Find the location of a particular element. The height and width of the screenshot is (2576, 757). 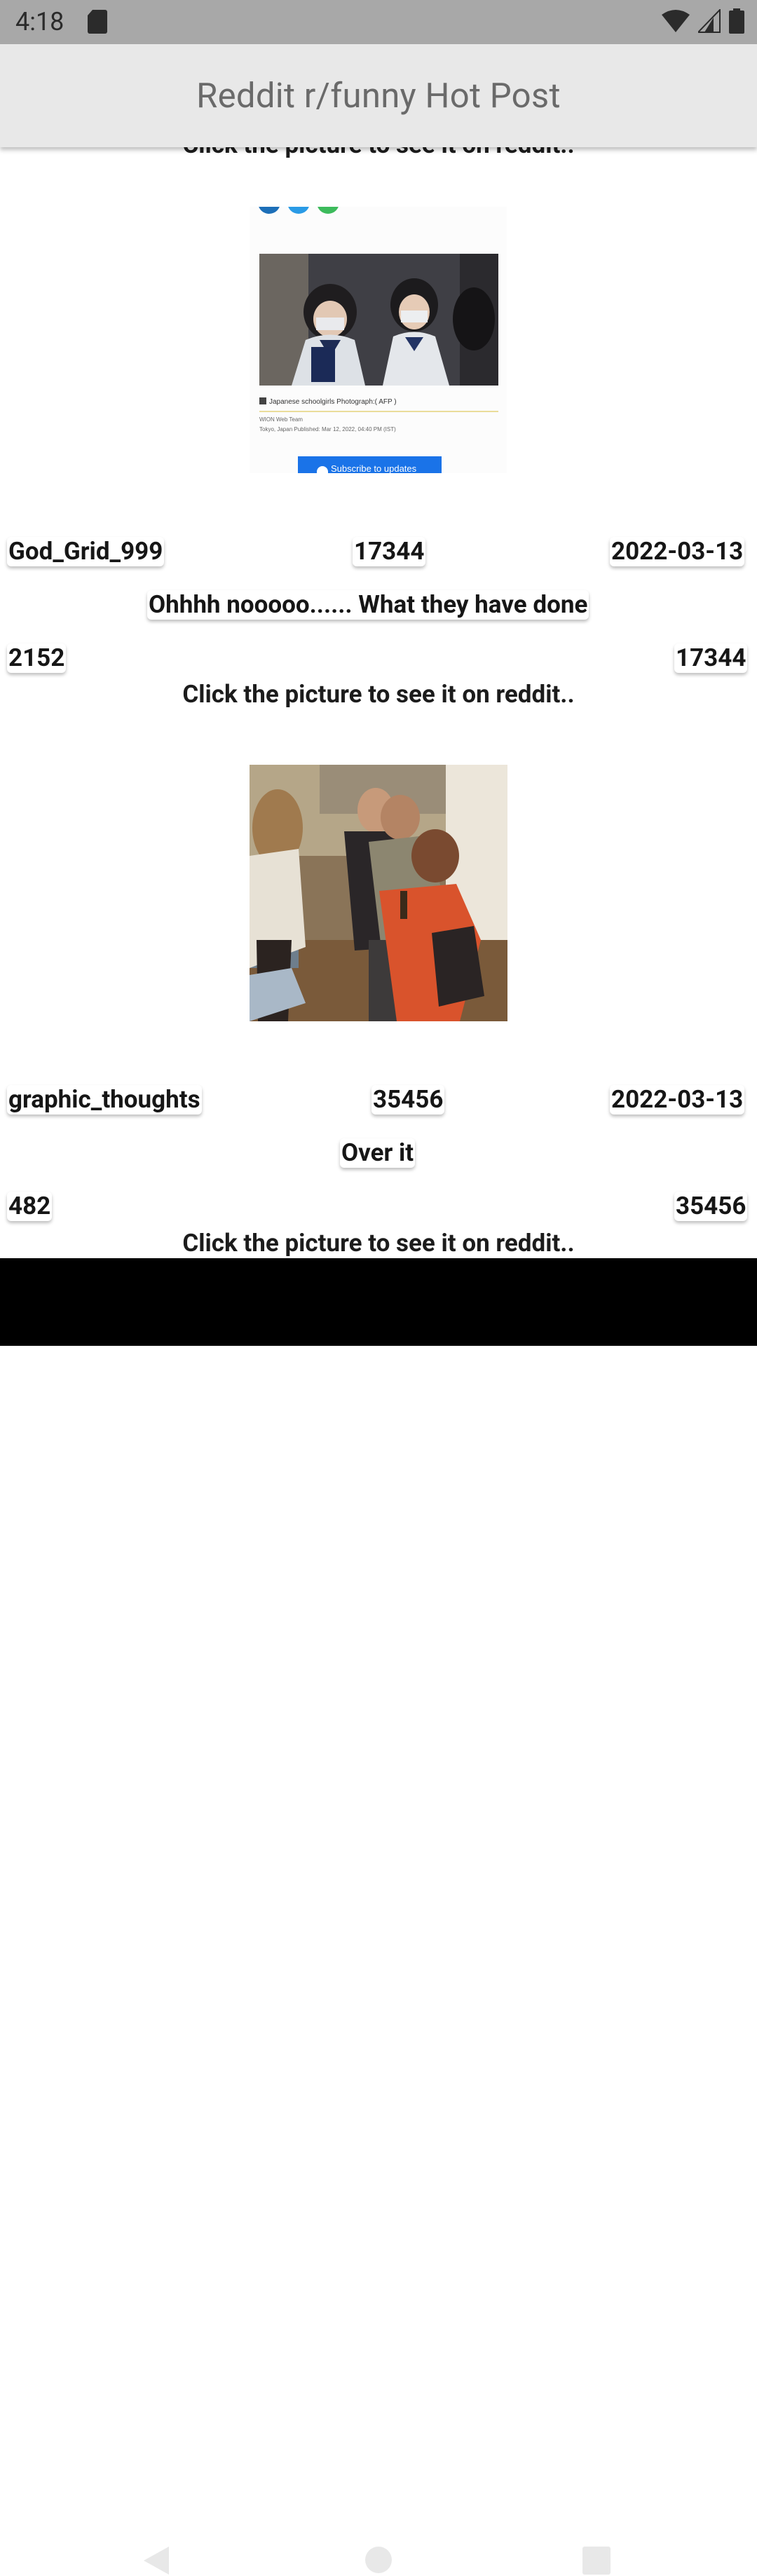

home-icon is located at coordinates (378, 2560).